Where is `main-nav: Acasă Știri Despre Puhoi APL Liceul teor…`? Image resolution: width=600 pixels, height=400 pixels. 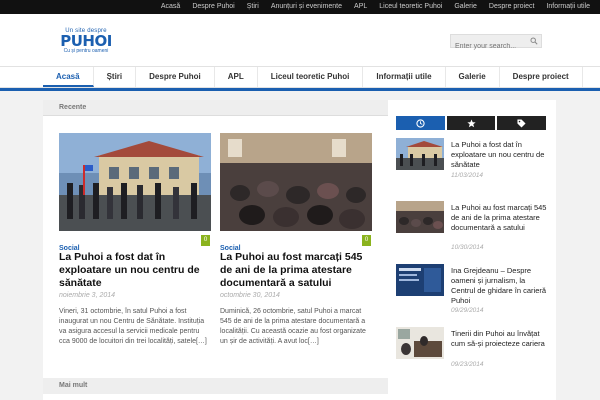
main-nav: Acasă Știri Despre Puhoi APL Liceul teor… is located at coordinates (300, 77).